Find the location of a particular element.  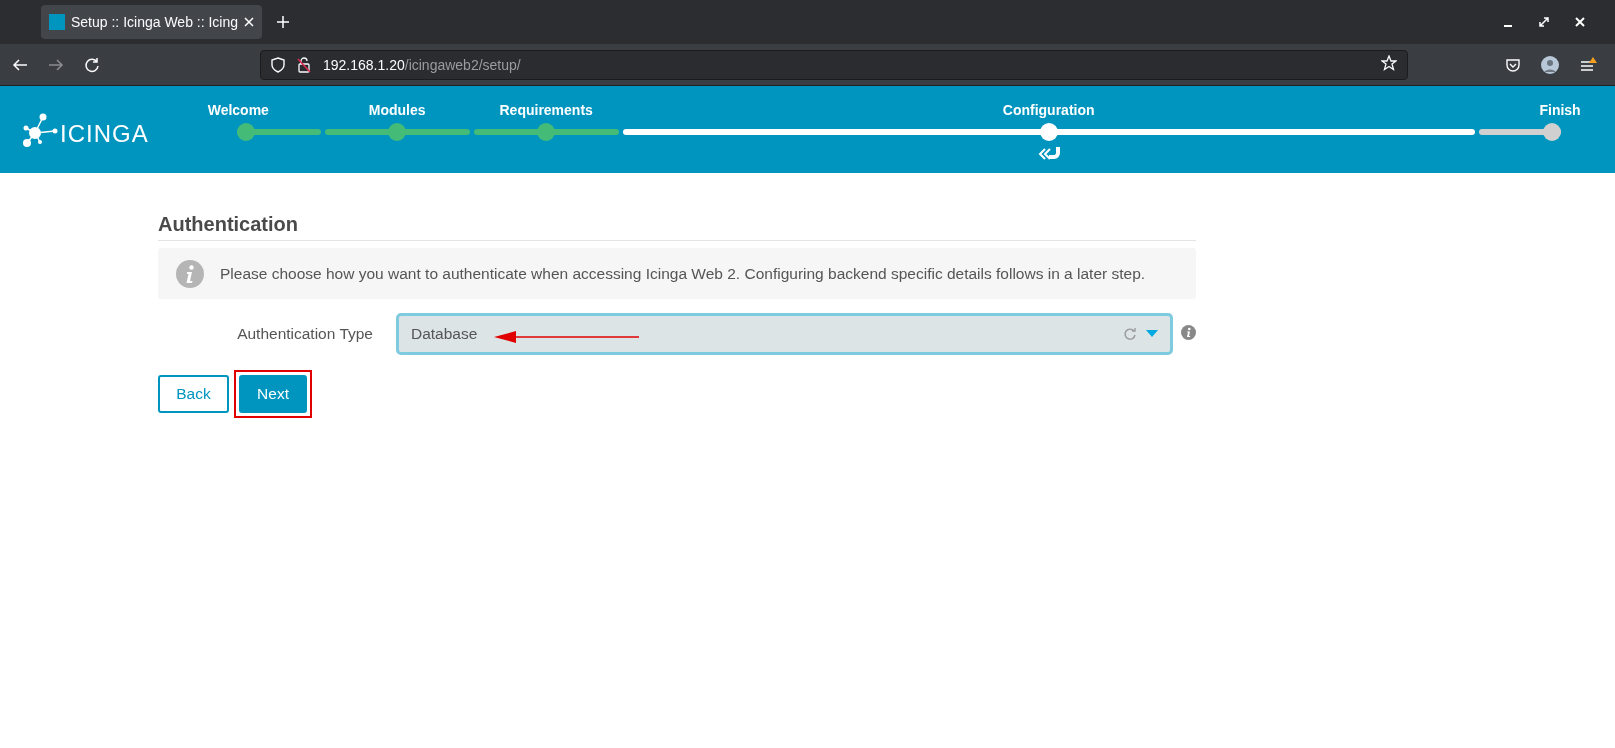

tab-title: Setup :: Icinga Web :: Icing is located at coordinates (154, 22).